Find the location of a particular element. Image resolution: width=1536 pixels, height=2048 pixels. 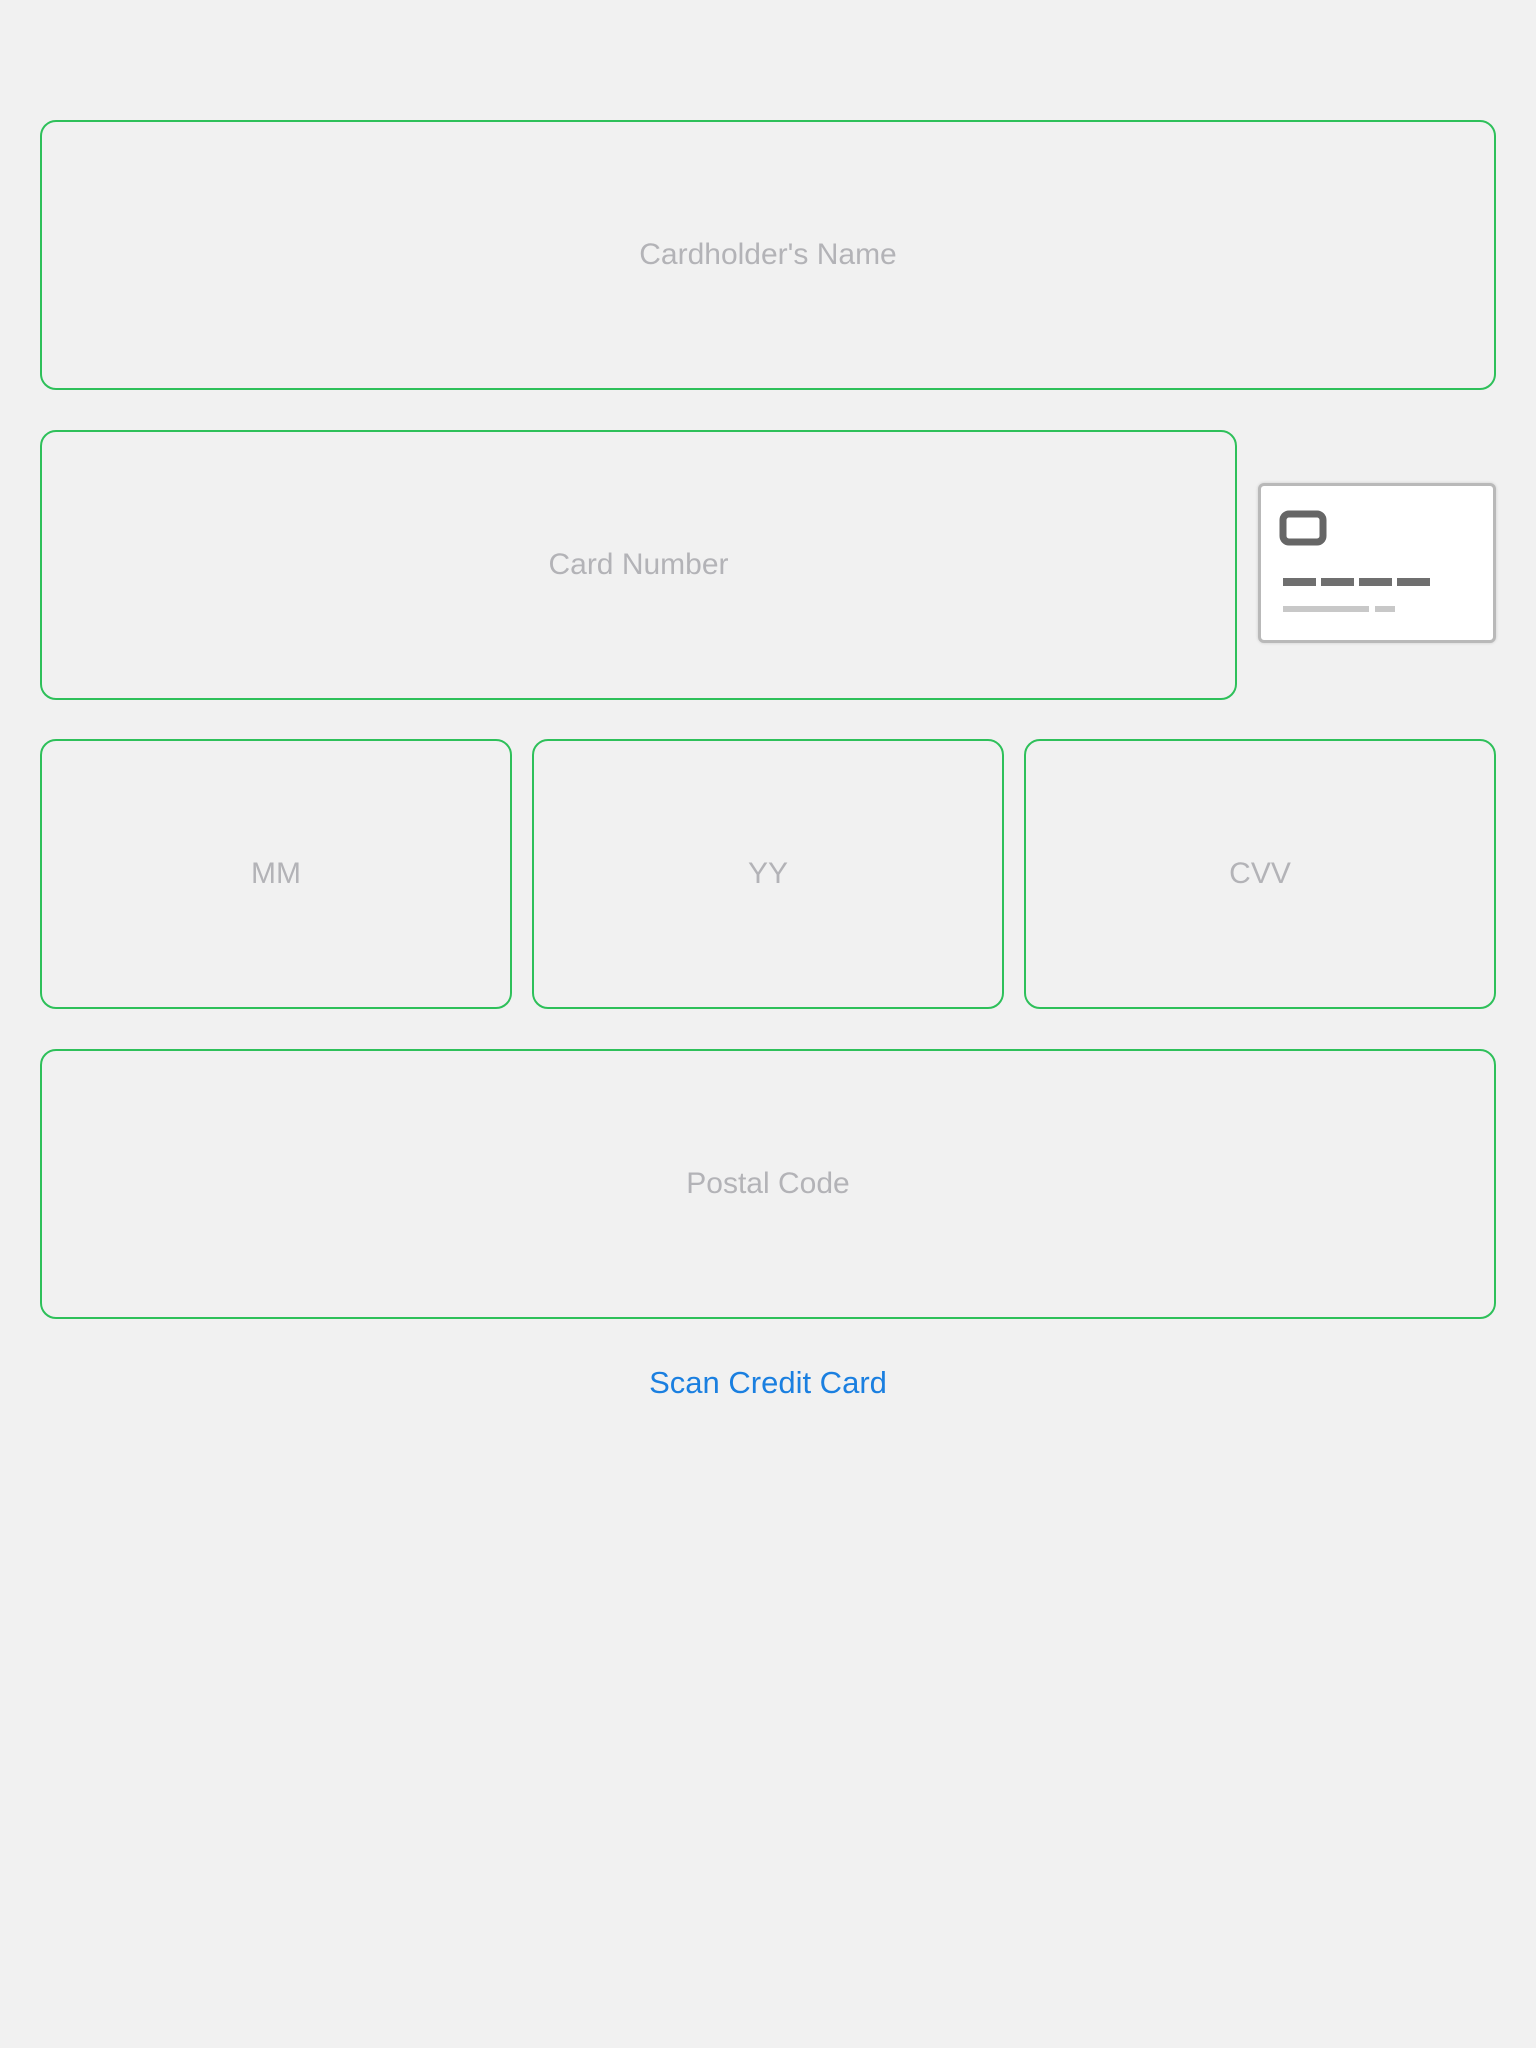

cvv-input is located at coordinates (1260, 874).